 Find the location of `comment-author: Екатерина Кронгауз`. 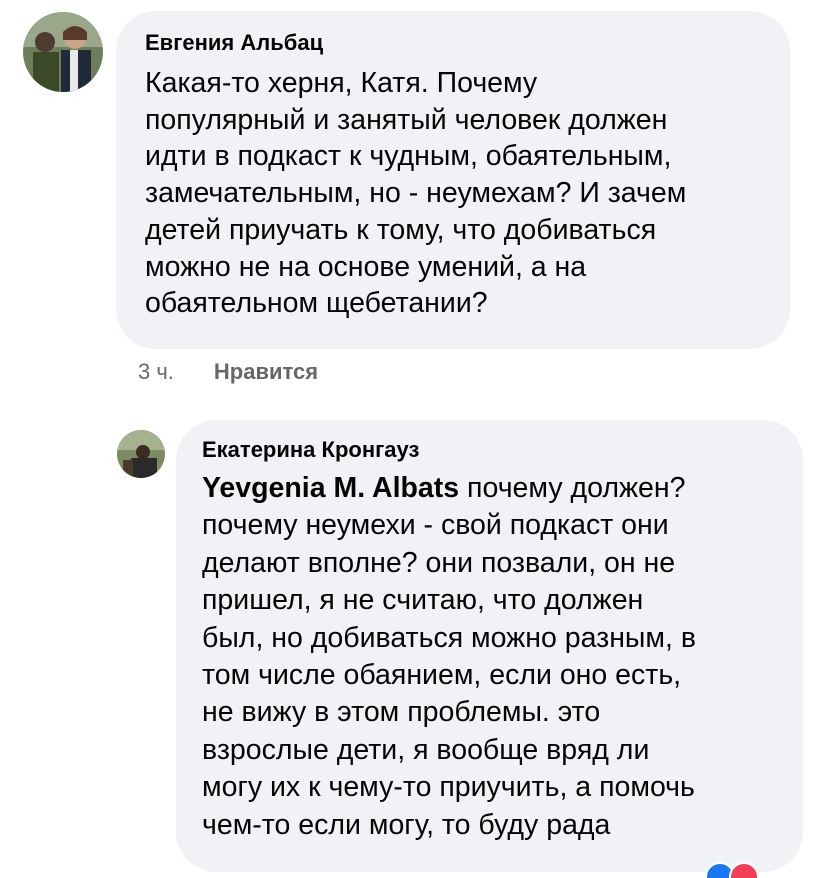

comment-author: Екатерина Кронгауз is located at coordinates (490, 450).